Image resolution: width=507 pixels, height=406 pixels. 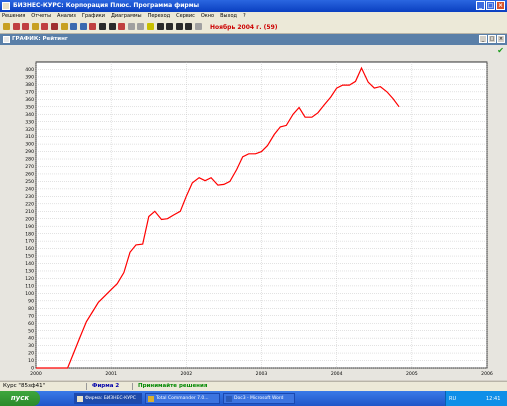 What do you see at coordinates (31, 309) in the screenshot?
I see `y-tick-label: 80` at bounding box center [31, 309].